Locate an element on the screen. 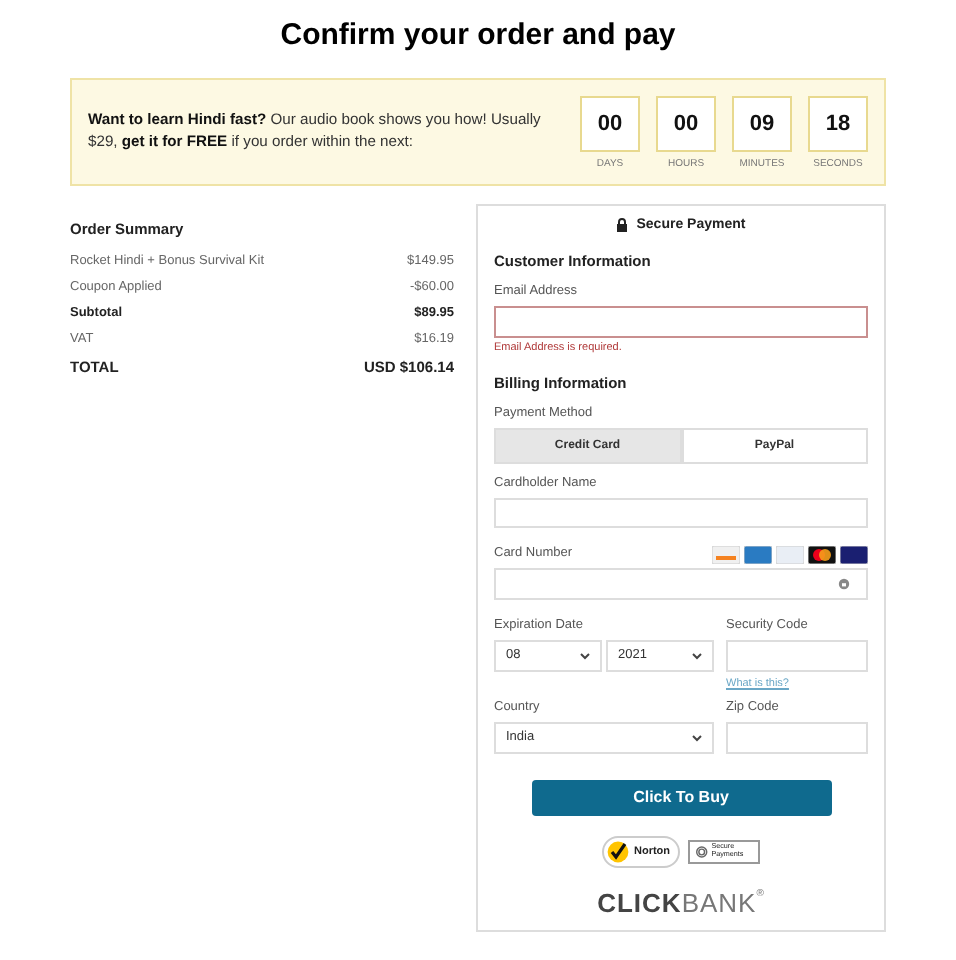 The width and height of the screenshot is (956, 960). brand-logo-text: BANK is located at coordinates (719, 903).